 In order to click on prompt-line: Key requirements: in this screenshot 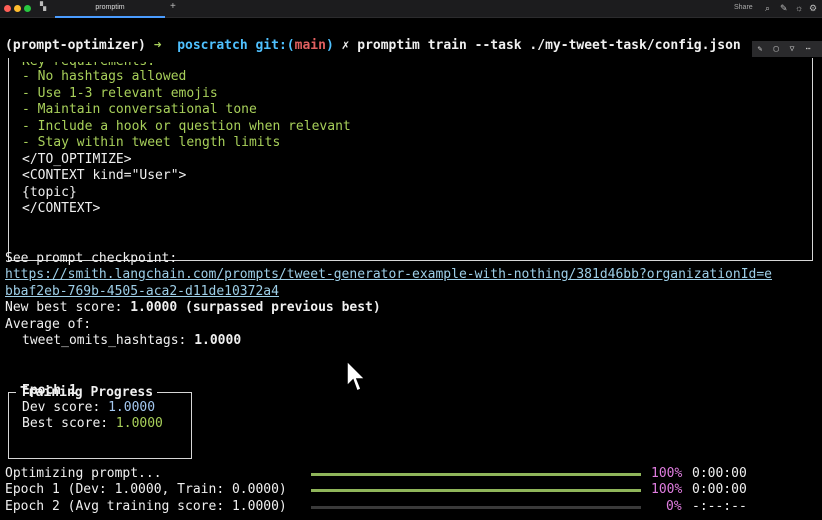, I will do `click(89, 61)`.